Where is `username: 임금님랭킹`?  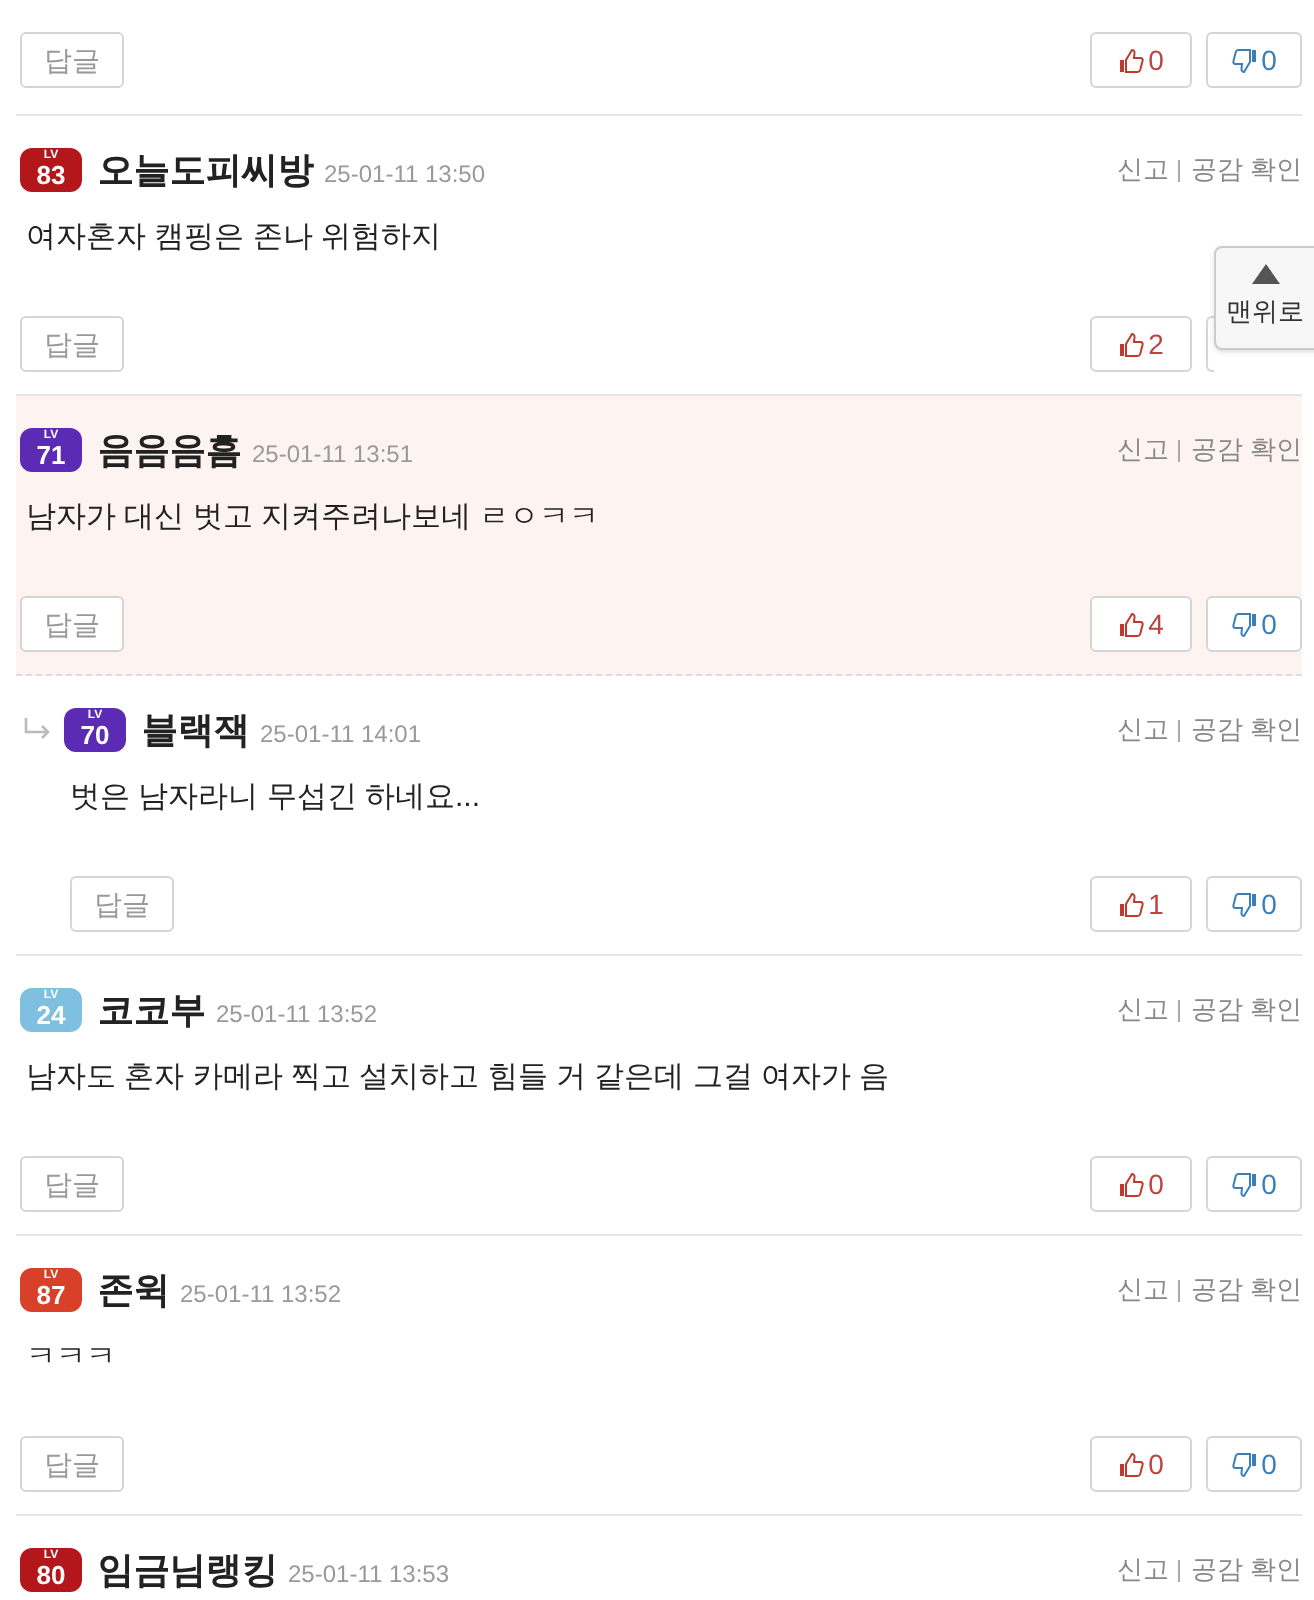 username: 임금님랭킹 is located at coordinates (188, 1570).